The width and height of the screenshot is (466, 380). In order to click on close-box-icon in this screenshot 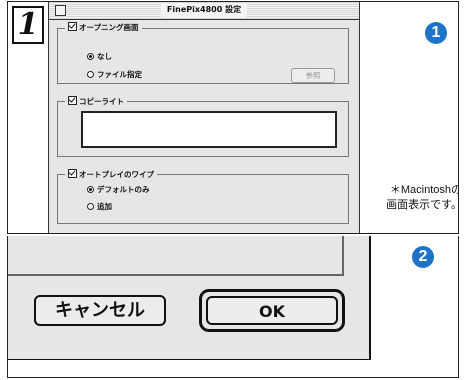, I will do `click(60, 10)`.